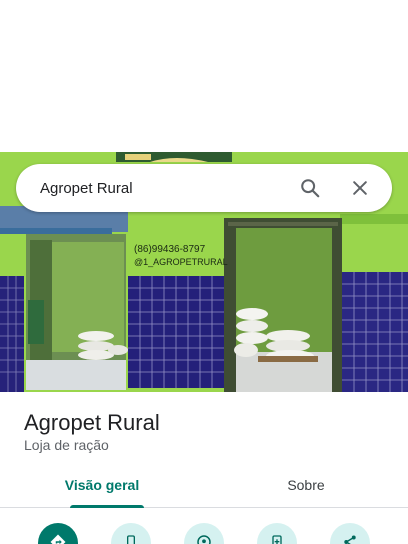 The width and height of the screenshot is (408, 544). Describe the element at coordinates (131, 539) in the screenshot. I see `phone-icon` at that location.